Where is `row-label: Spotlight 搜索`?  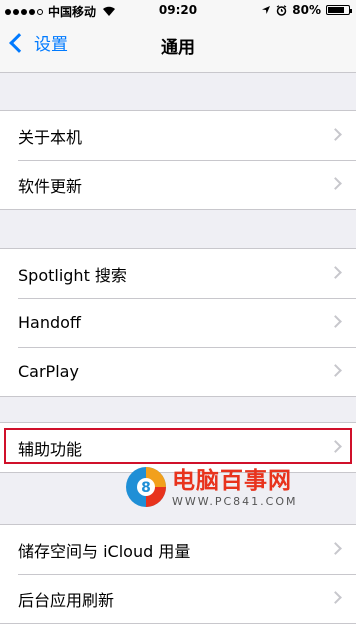 row-label: Spotlight 搜索 is located at coordinates (72, 275).